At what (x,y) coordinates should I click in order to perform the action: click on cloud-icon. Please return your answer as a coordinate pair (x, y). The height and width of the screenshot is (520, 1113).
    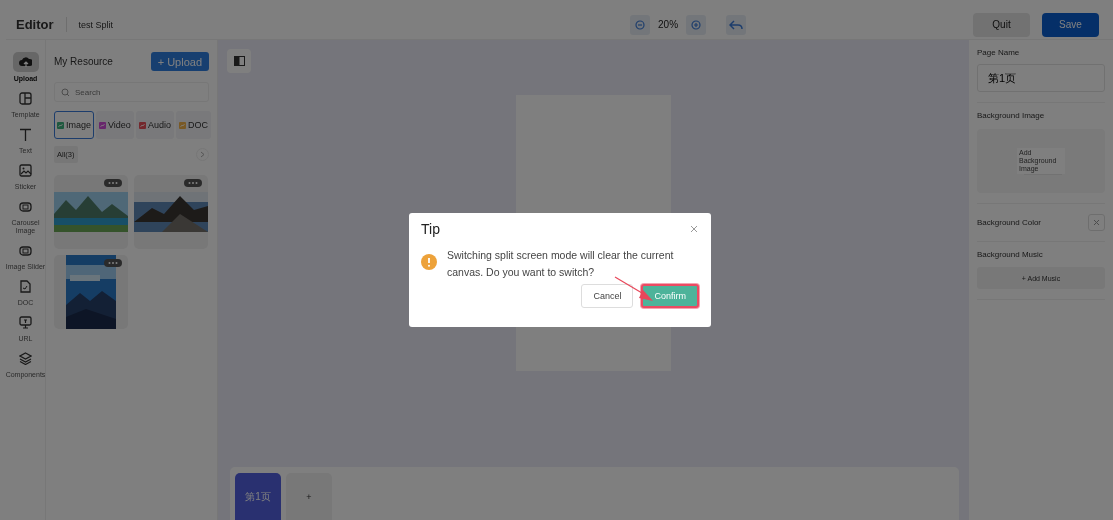
    Looking at the image, I should click on (25, 62).